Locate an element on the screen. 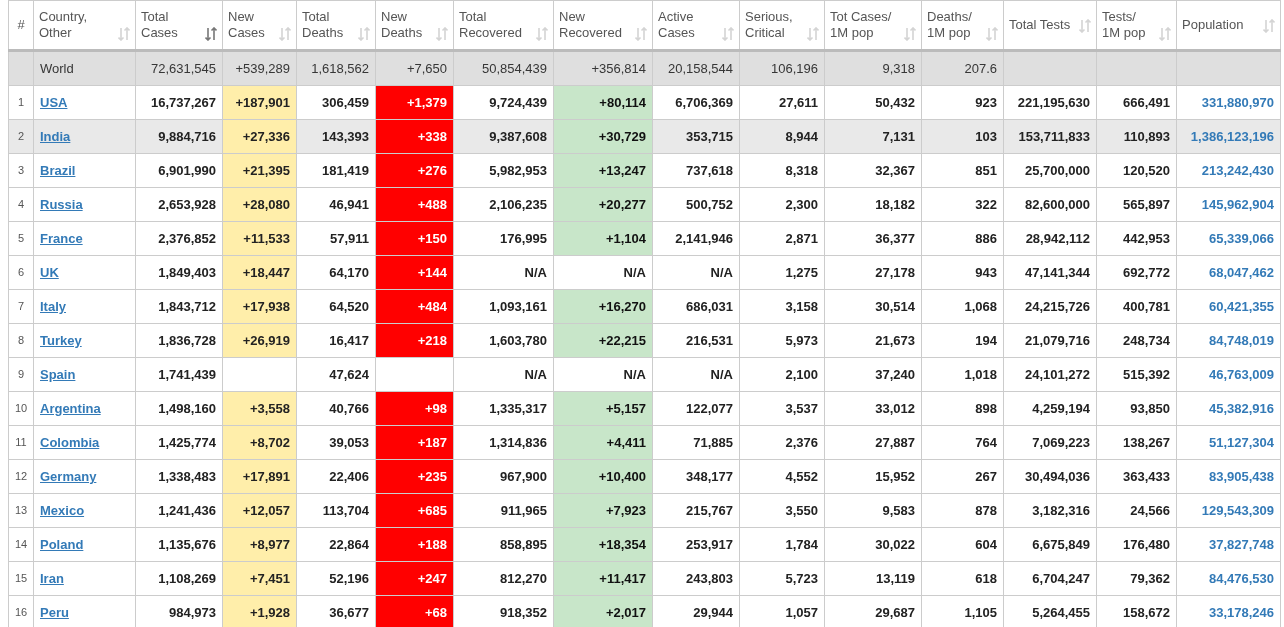  table-cell: 120,520 is located at coordinates (1136, 170).